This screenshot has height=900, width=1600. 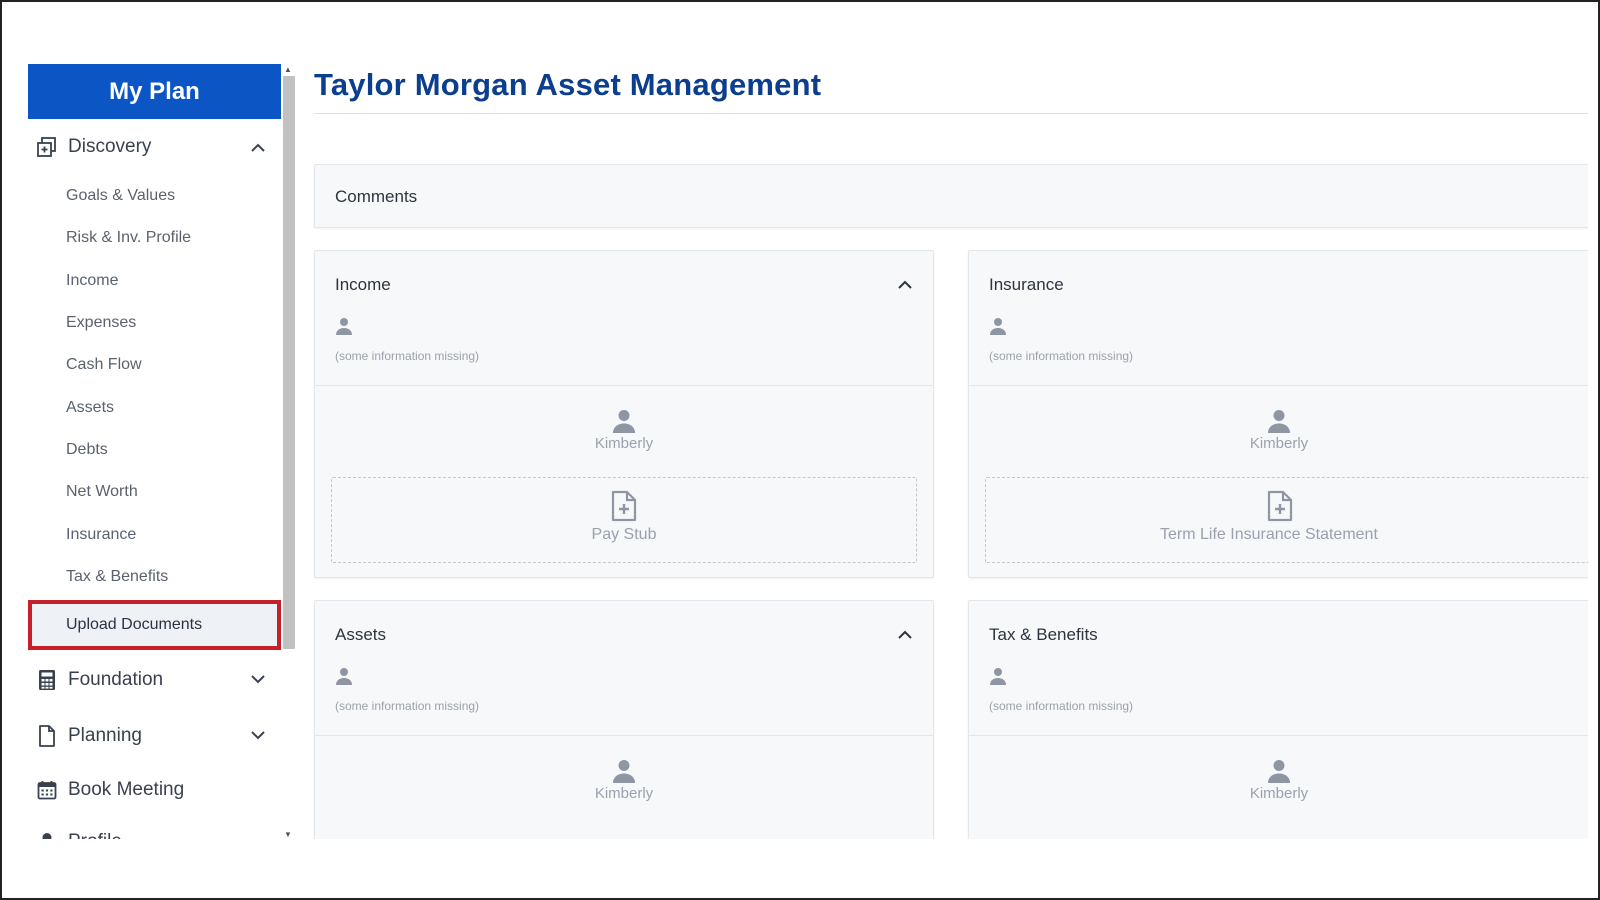 What do you see at coordinates (47, 147) in the screenshot?
I see `discovery-icon` at bounding box center [47, 147].